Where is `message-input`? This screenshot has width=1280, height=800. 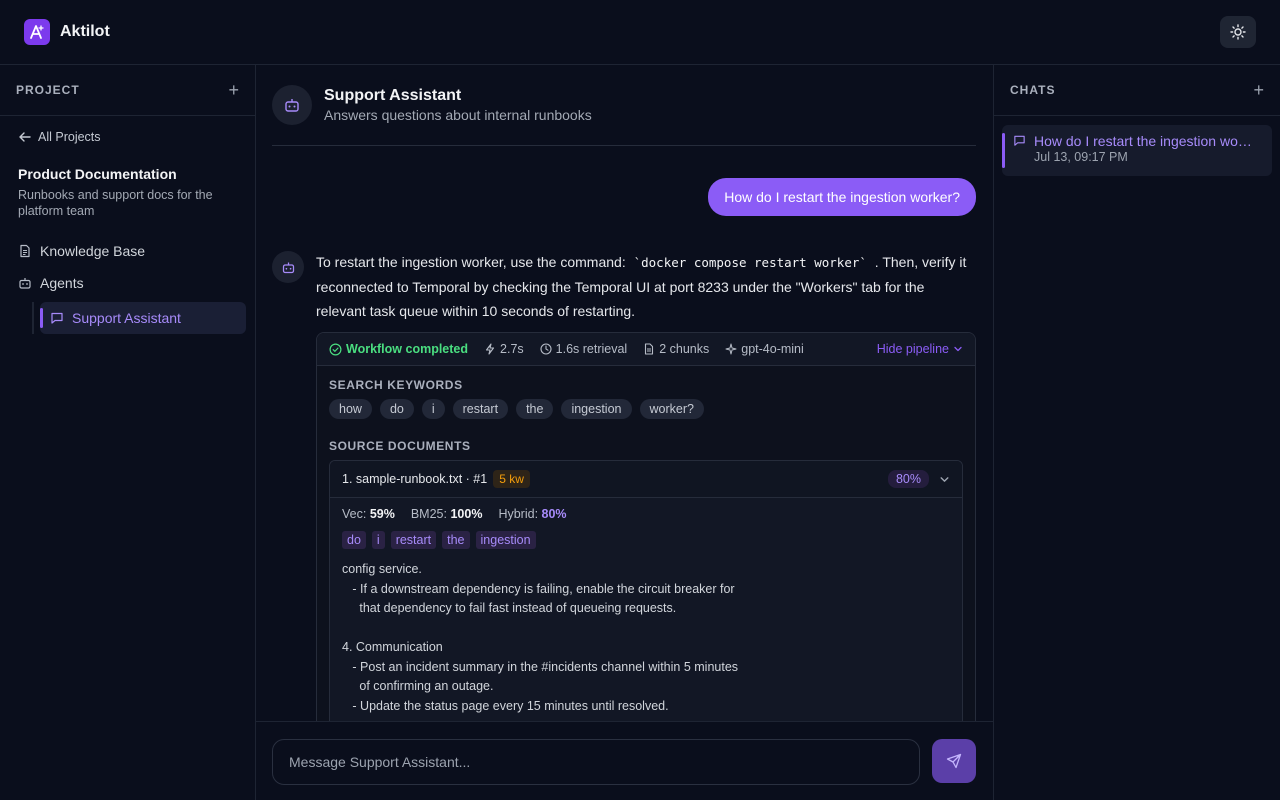 message-input is located at coordinates (596, 762).